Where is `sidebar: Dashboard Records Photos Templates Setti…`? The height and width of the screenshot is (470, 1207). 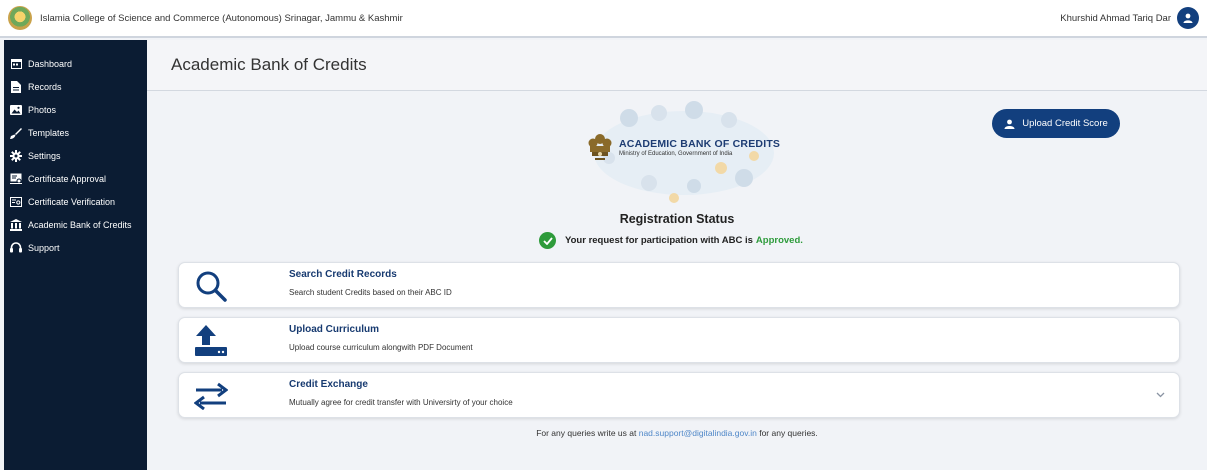 sidebar: Dashboard Records Photos Templates Setti… is located at coordinates (75, 255).